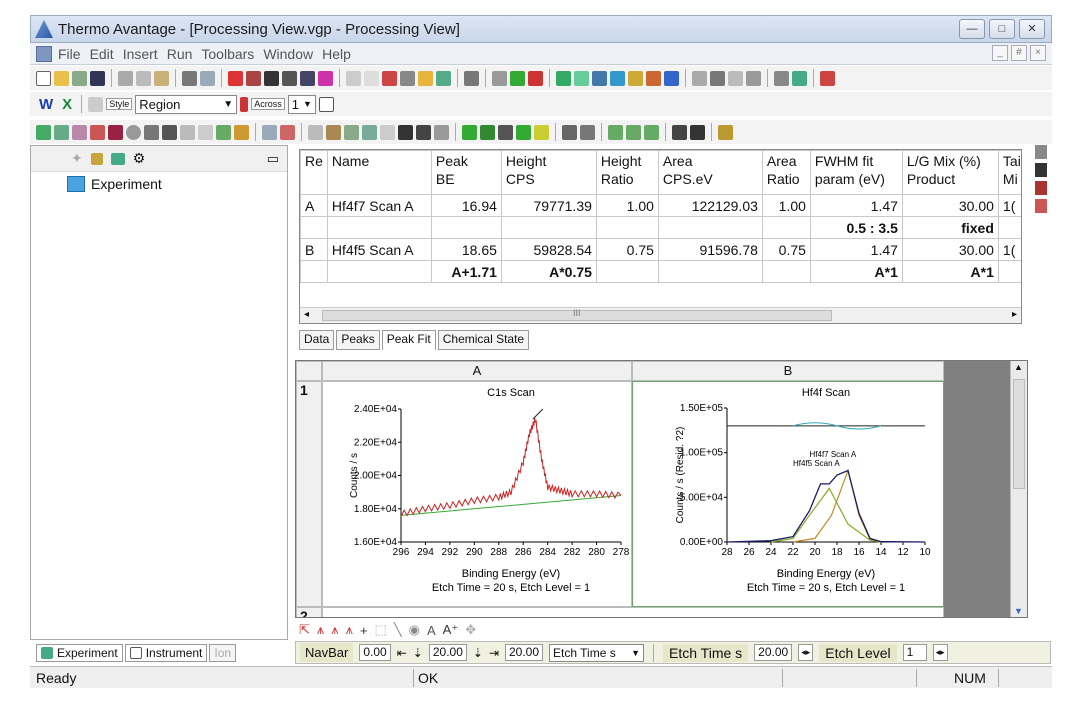 Image resolution: width=1080 pixels, height=713 pixels. Describe the element at coordinates (827, 78) in the screenshot. I see `stop-icon` at that location.